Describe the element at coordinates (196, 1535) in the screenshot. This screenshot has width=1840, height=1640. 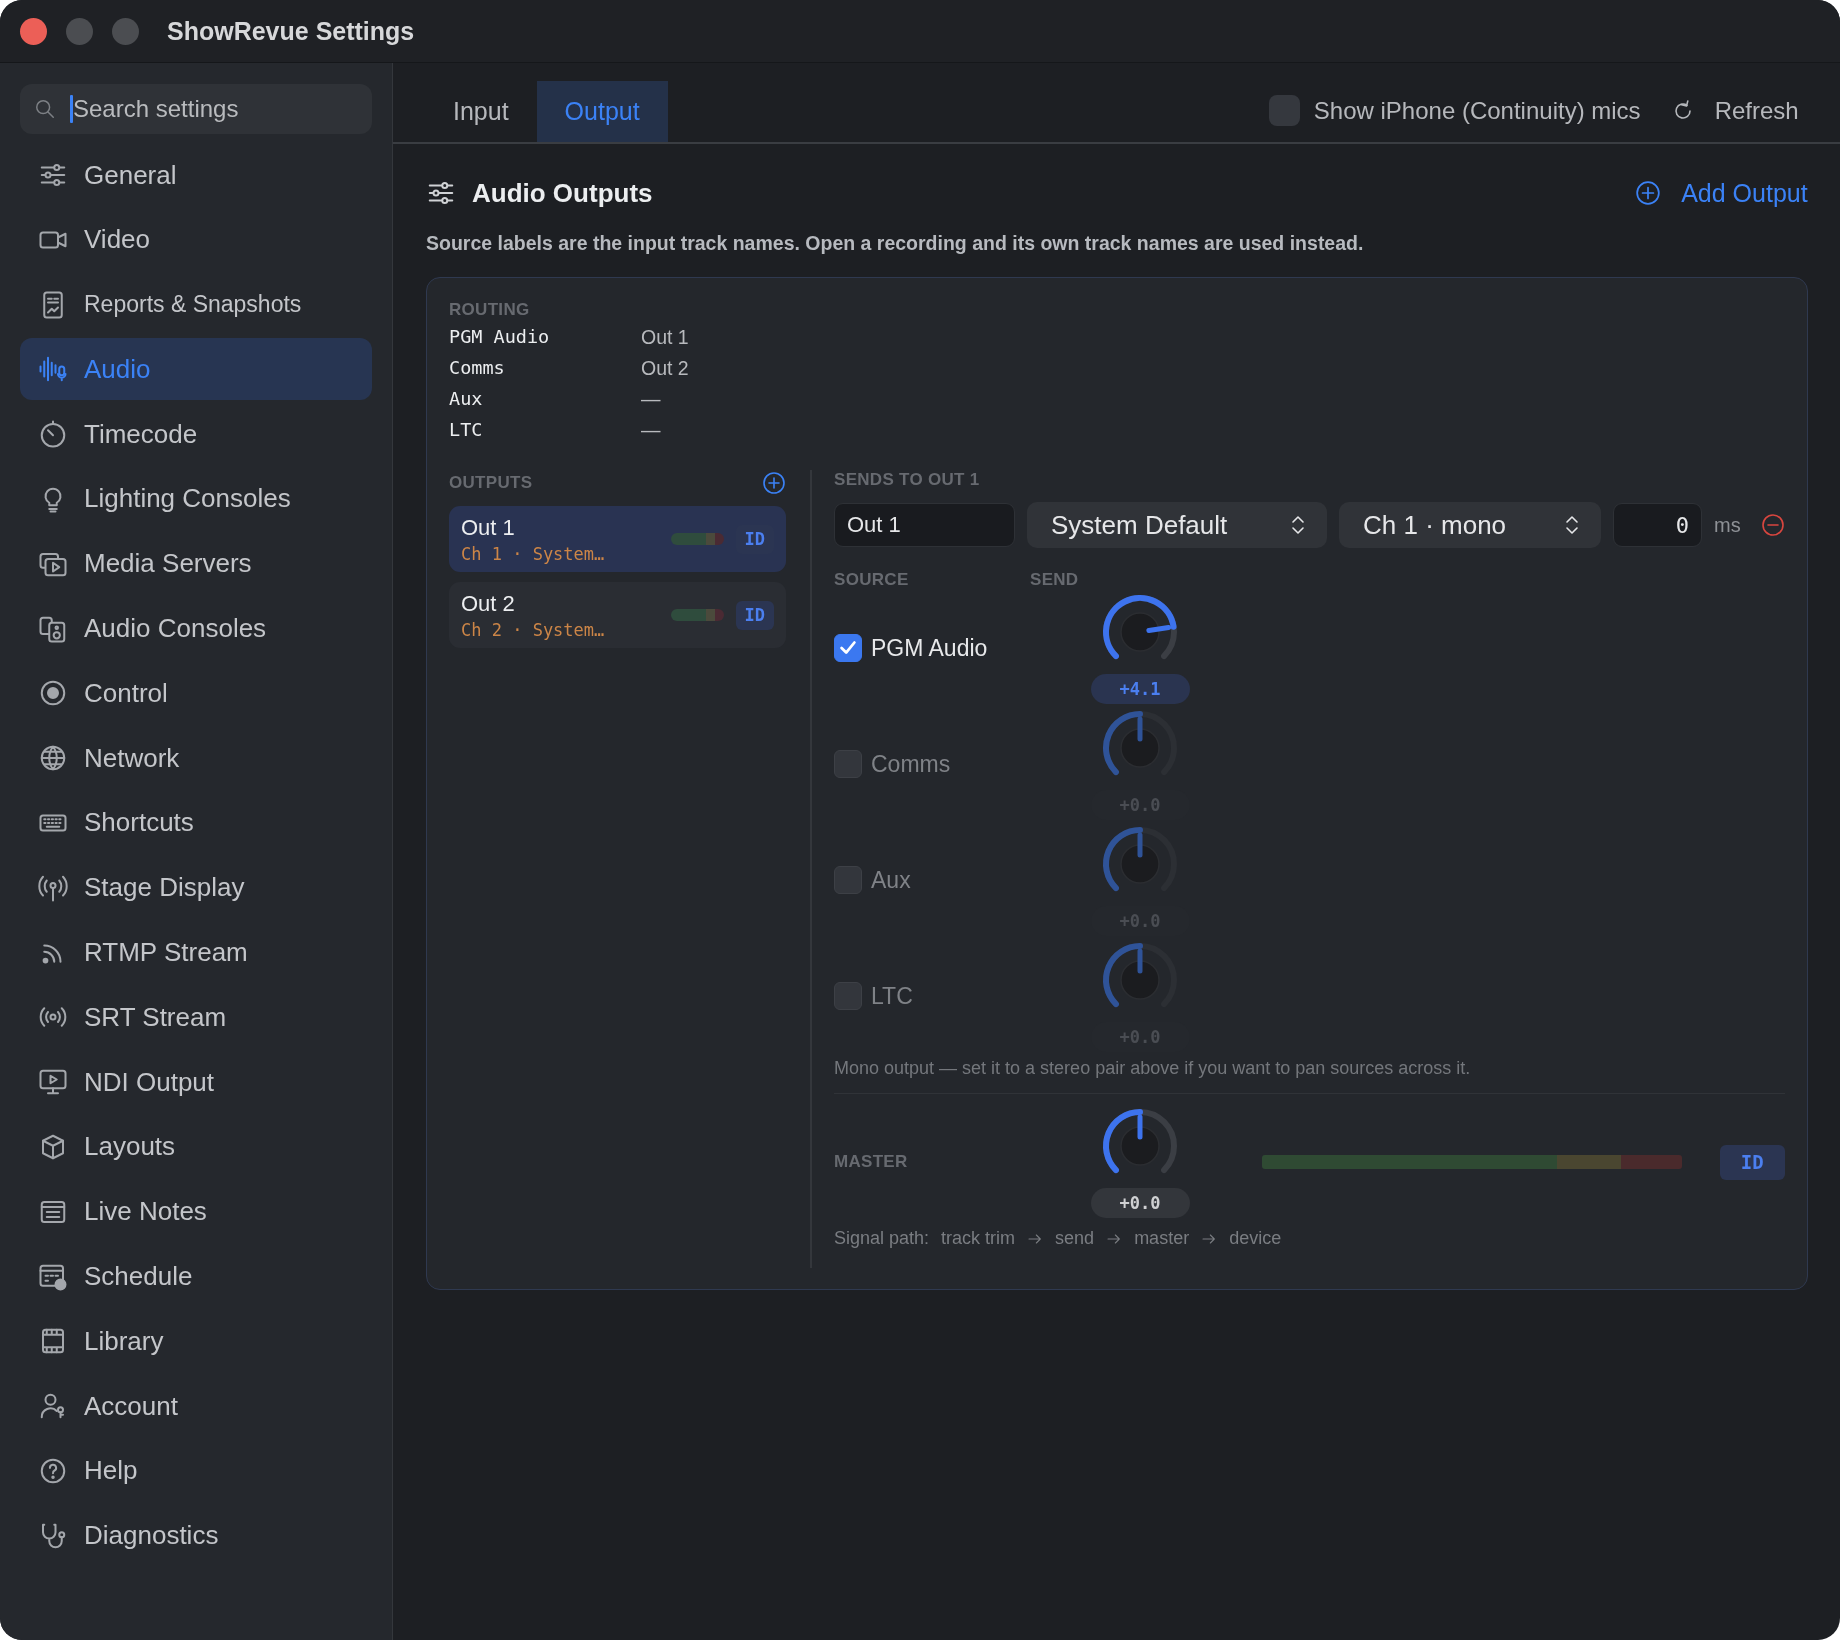
I see `sidebar-item: Diagnostics` at that location.